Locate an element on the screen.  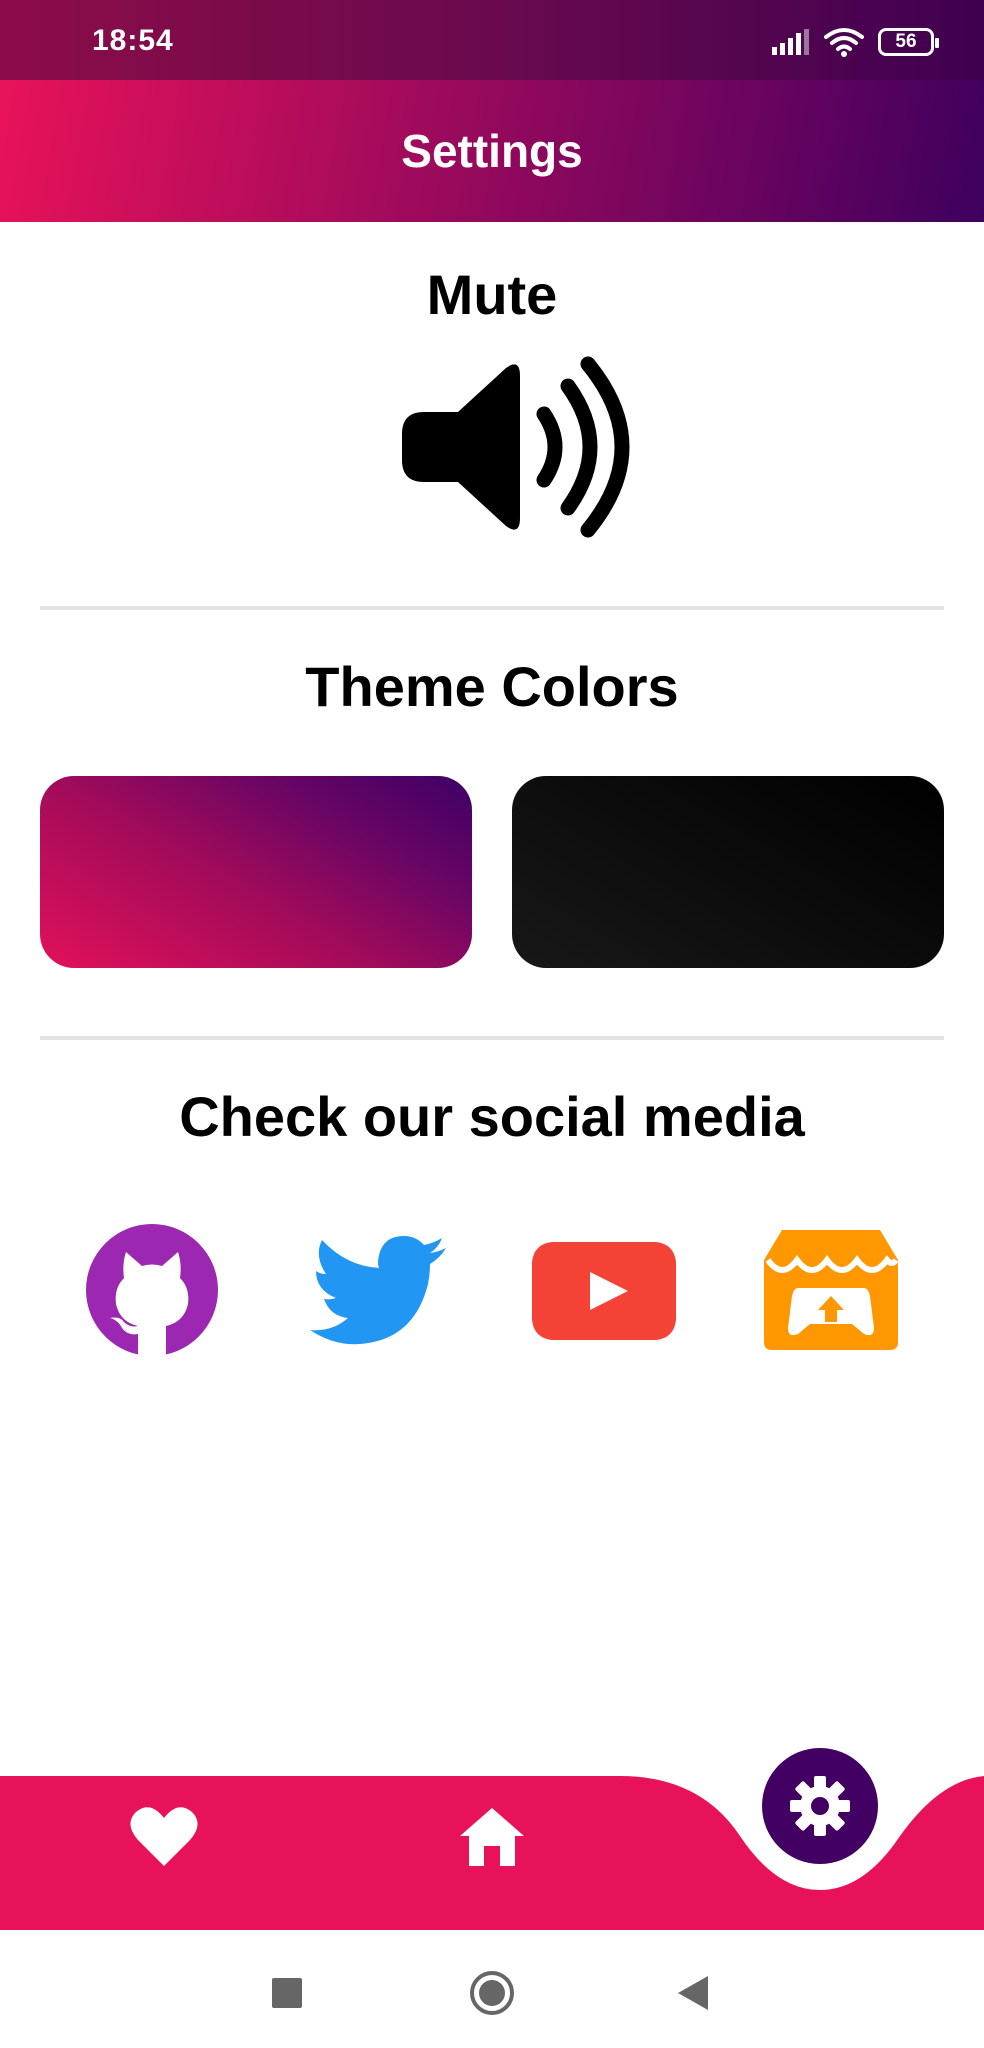
mute-toggle-button is located at coordinates (517, 447).